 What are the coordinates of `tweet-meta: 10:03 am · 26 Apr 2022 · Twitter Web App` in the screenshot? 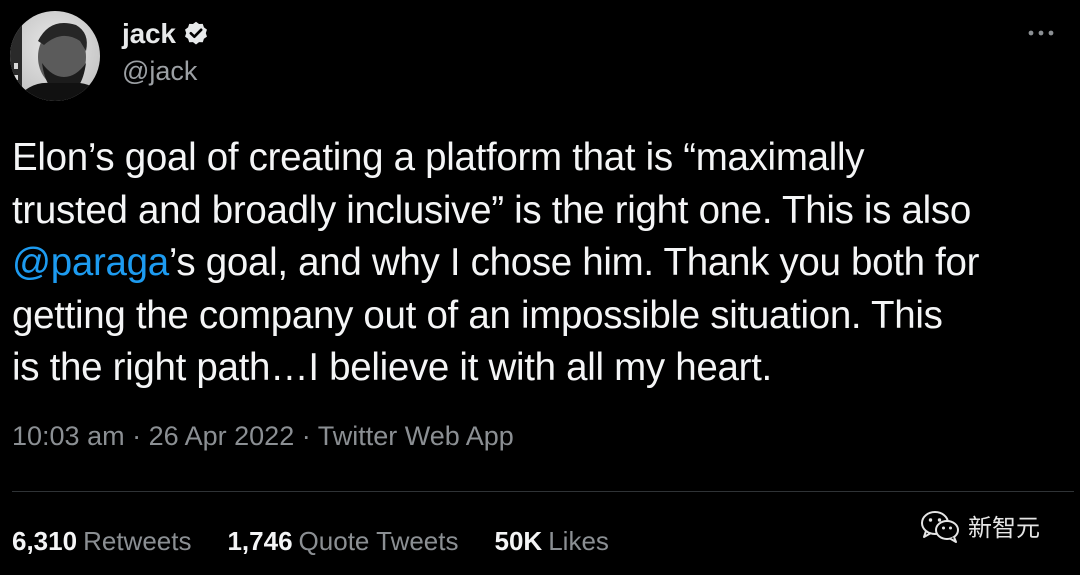 It's located at (263, 436).